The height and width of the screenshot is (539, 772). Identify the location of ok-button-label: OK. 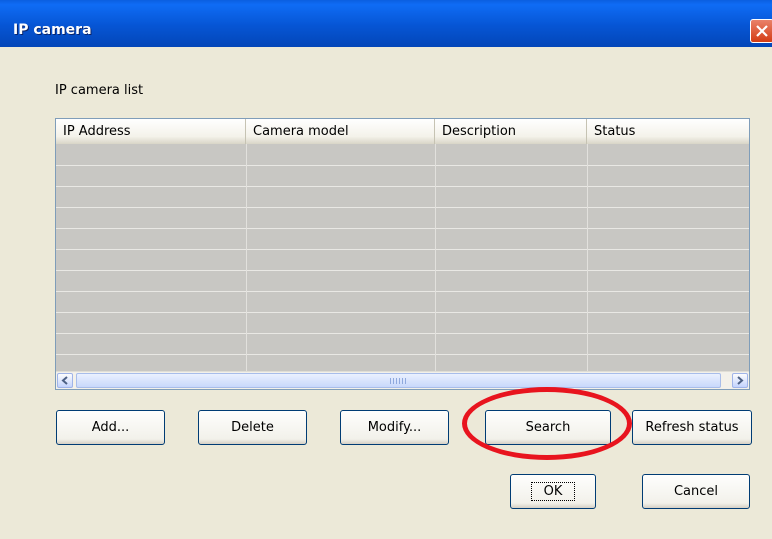
(553, 491).